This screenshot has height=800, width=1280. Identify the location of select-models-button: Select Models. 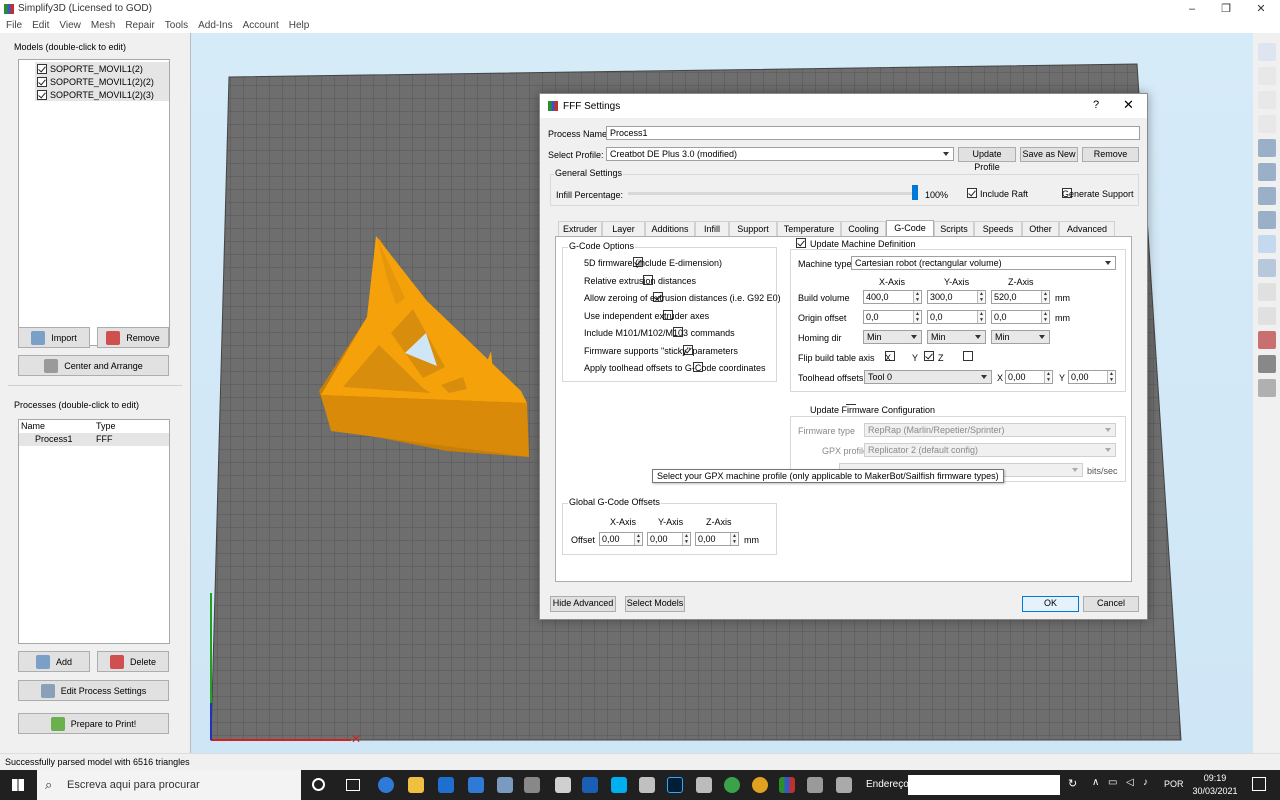
(655, 604).